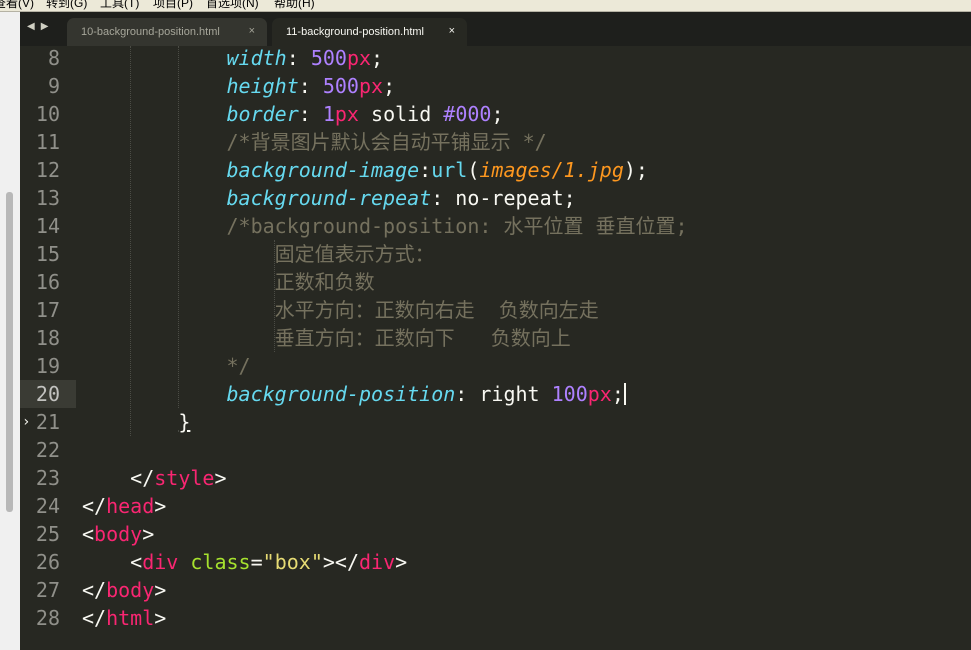 The height and width of the screenshot is (650, 971). What do you see at coordinates (258, 254) in the screenshot?
I see `code-line: 固定值表示方式：` at bounding box center [258, 254].